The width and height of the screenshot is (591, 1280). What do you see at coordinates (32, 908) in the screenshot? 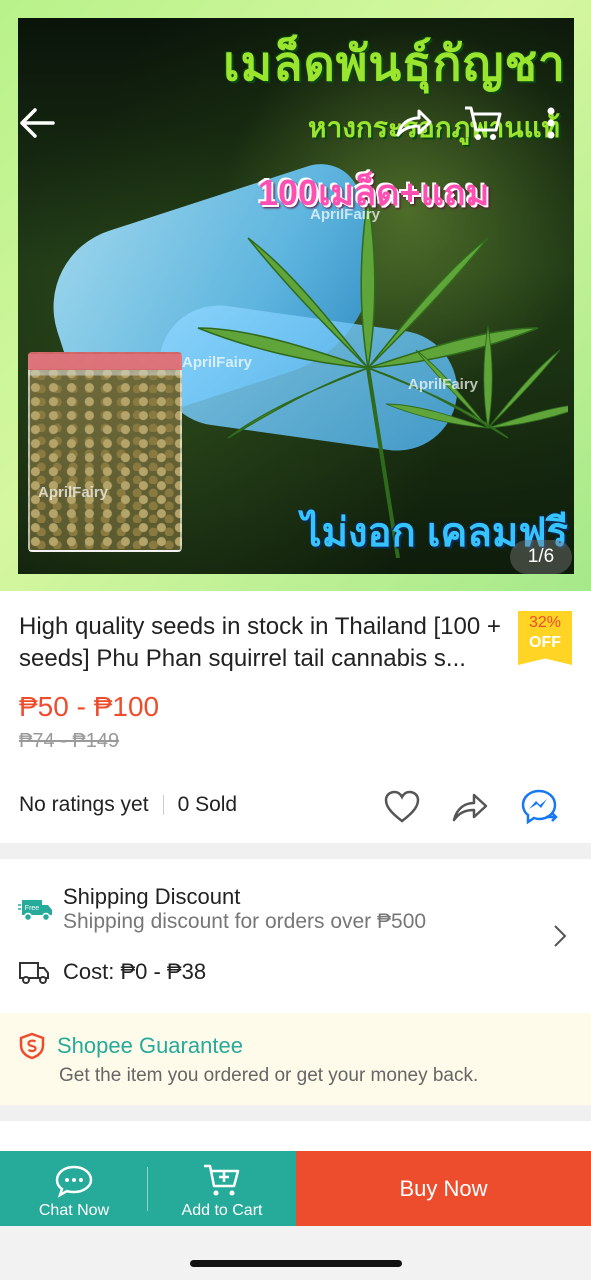
I see `svg-text: Free` at bounding box center [32, 908].